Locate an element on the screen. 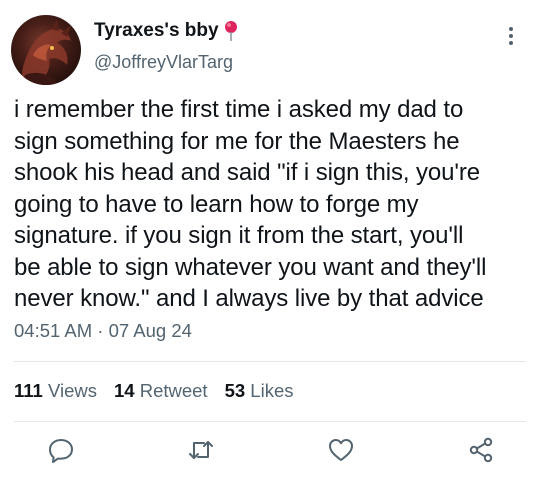 The image size is (540, 490). likes-stat: 53 Likes is located at coordinates (259, 391).